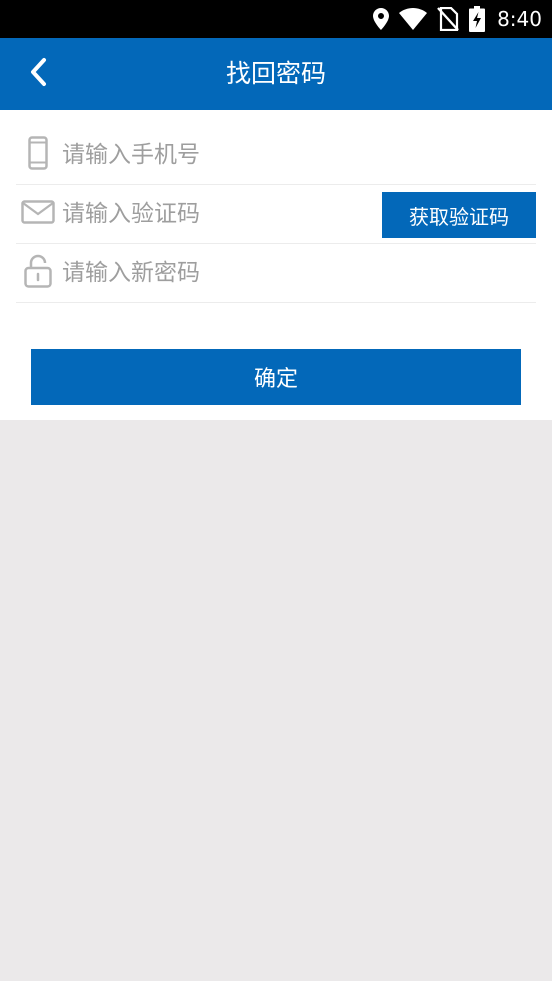 The height and width of the screenshot is (981, 552). I want to click on get-code-button: 获取验证码, so click(459, 215).